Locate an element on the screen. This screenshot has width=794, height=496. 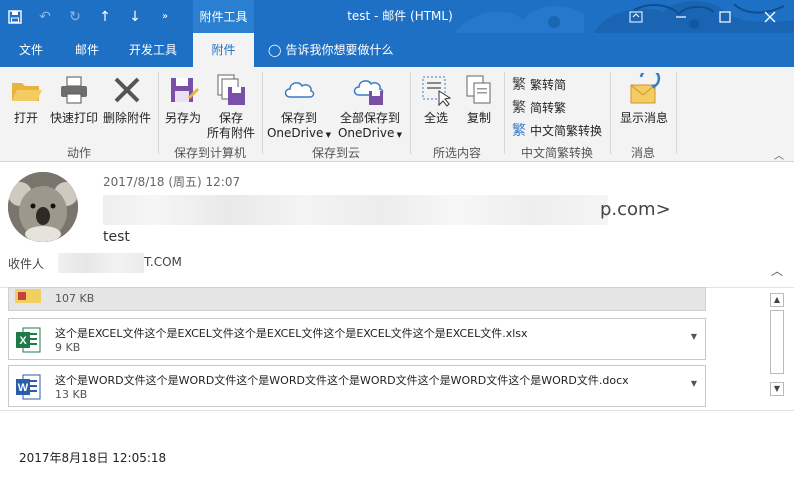
open-button: 打开 is located at coordinates (26, 99).